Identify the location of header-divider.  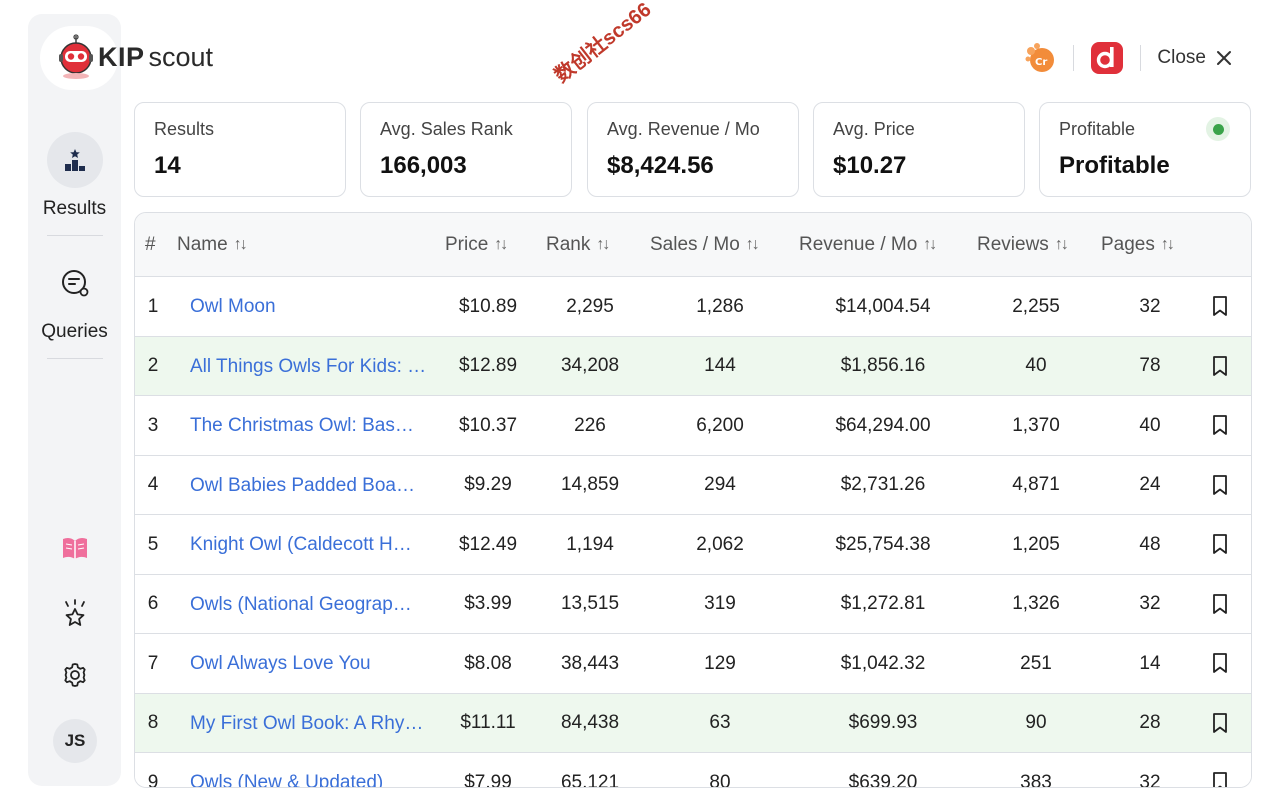
(1074, 58).